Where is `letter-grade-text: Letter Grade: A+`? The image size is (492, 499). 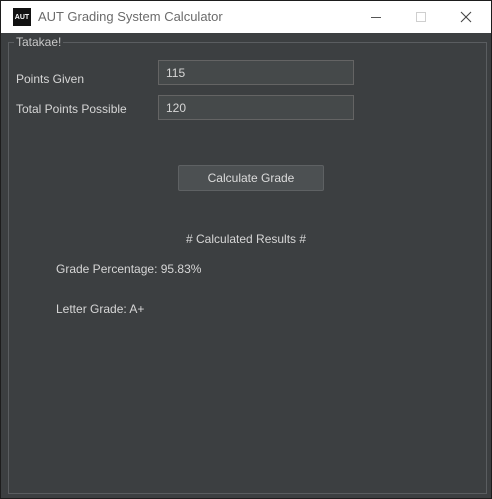 letter-grade-text: Letter Grade: A+ is located at coordinates (100, 309).